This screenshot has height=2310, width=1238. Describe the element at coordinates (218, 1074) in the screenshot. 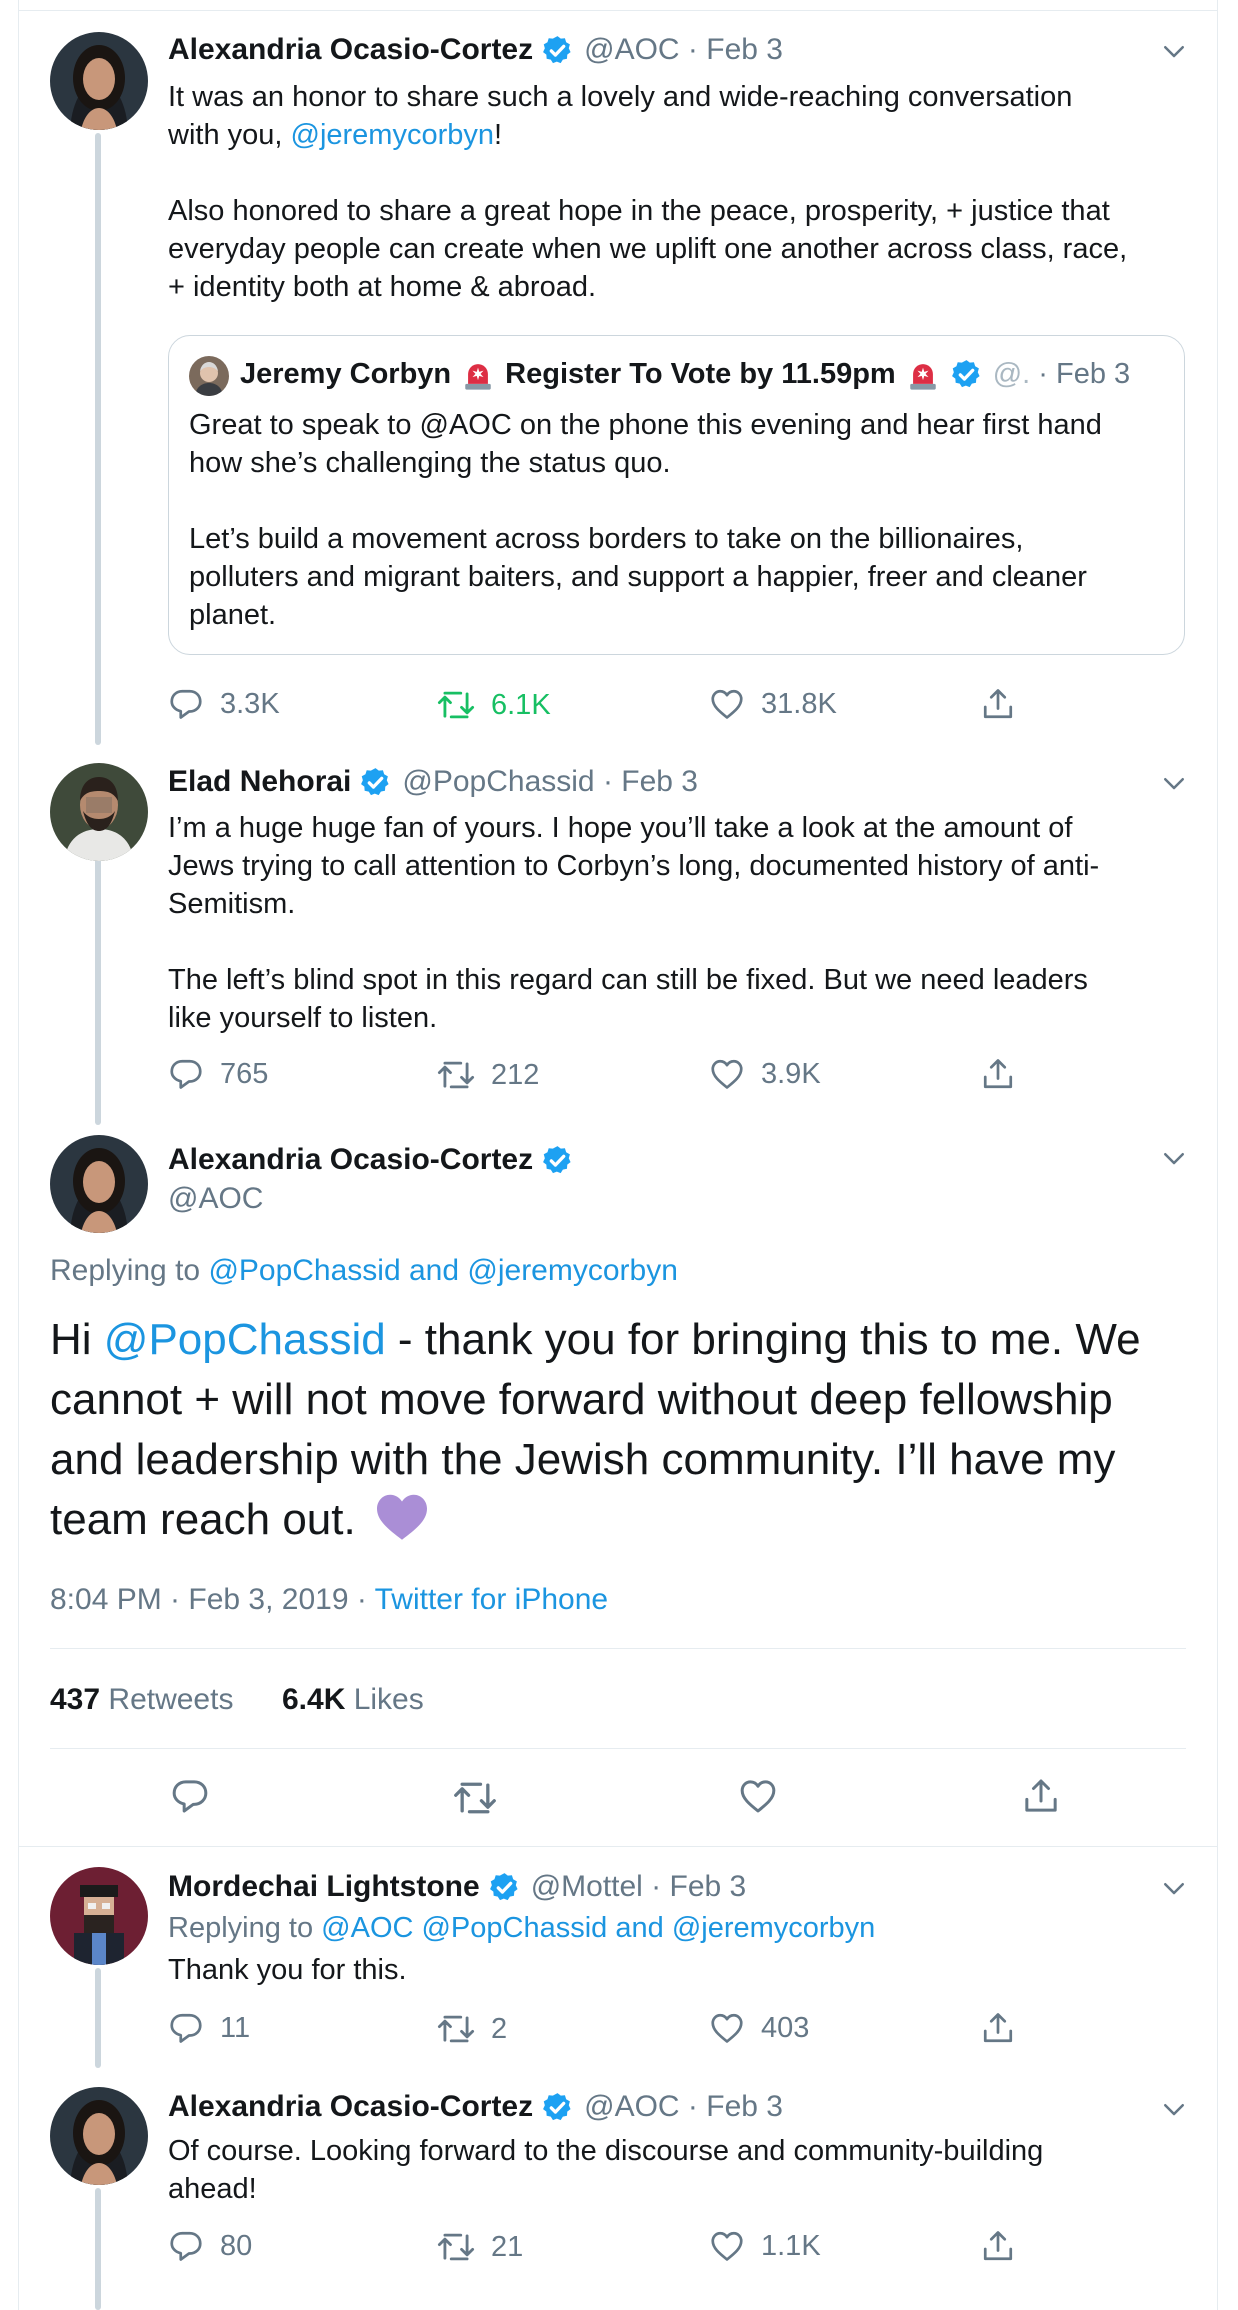

I see `reply-action: 765` at that location.